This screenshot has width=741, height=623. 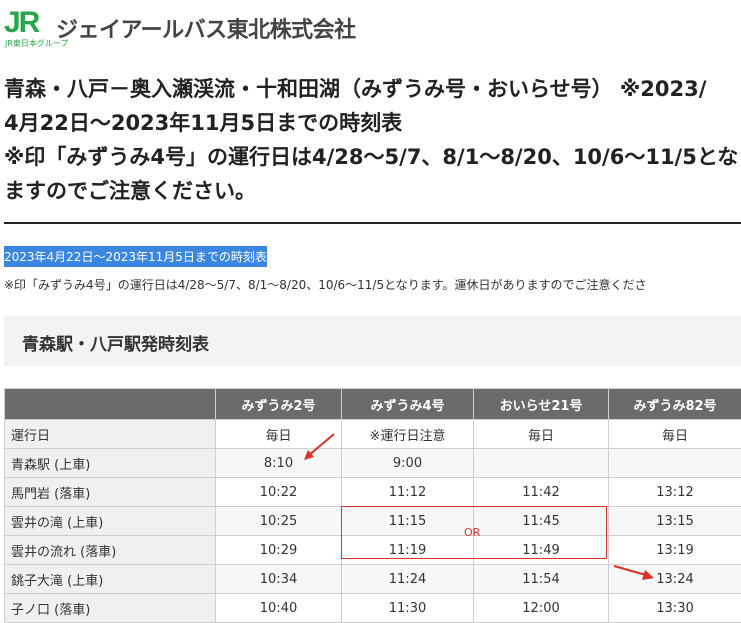 I want to click on row-label: 銚子大滝 (上車), so click(x=110, y=579).